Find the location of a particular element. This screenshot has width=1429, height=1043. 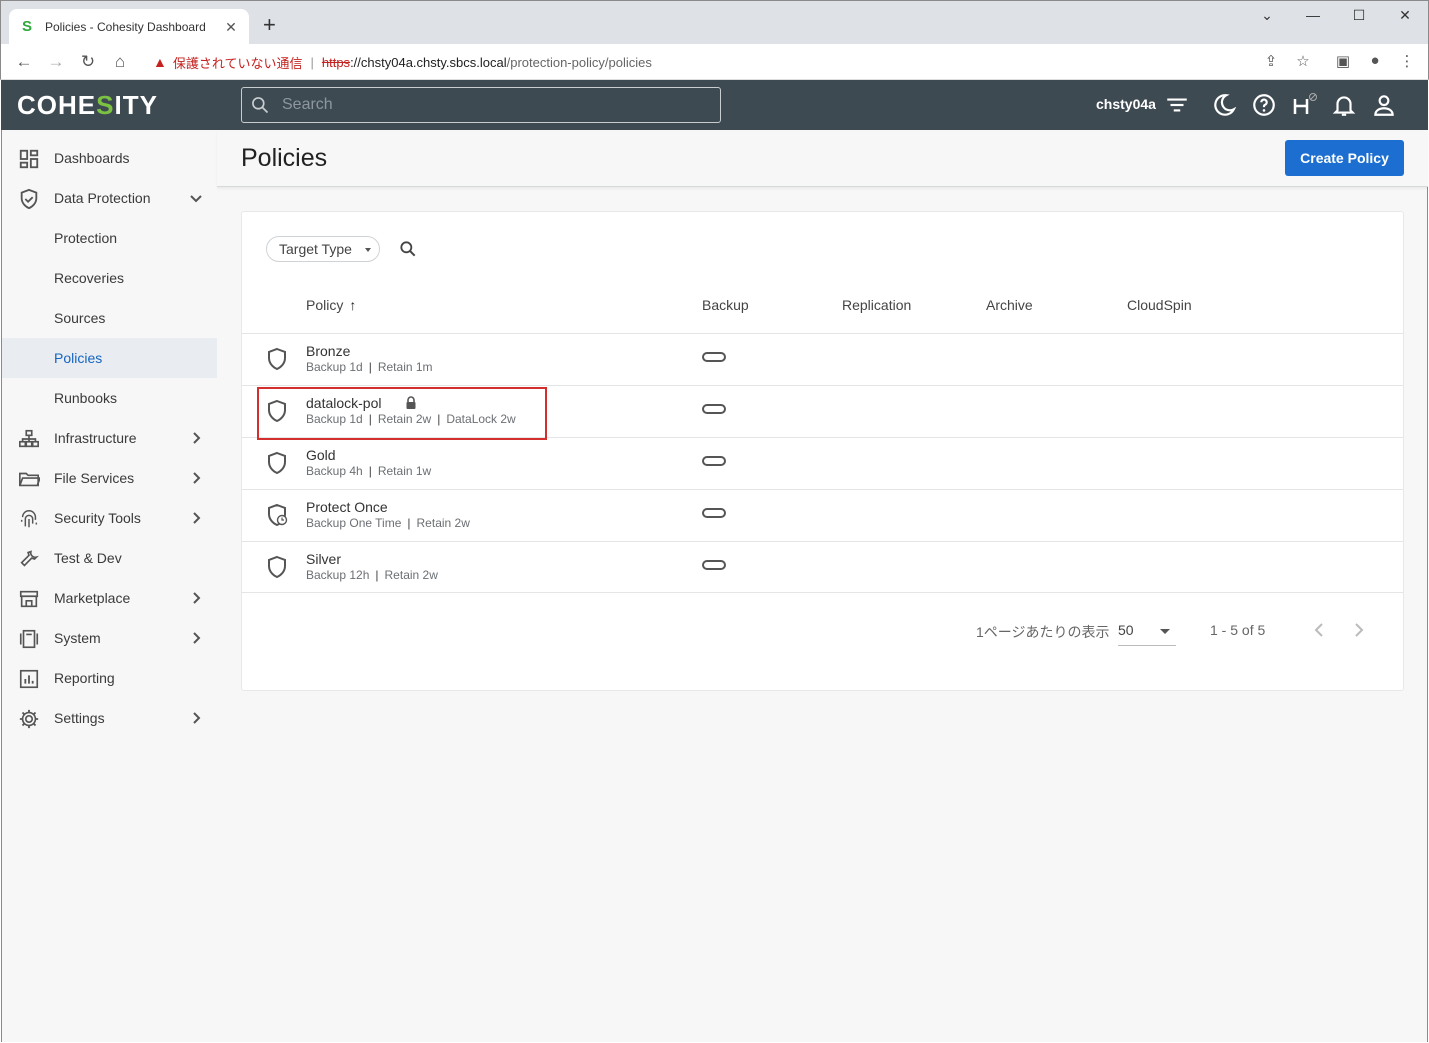

share-icon: ⇪ is located at coordinates (1271, 61).